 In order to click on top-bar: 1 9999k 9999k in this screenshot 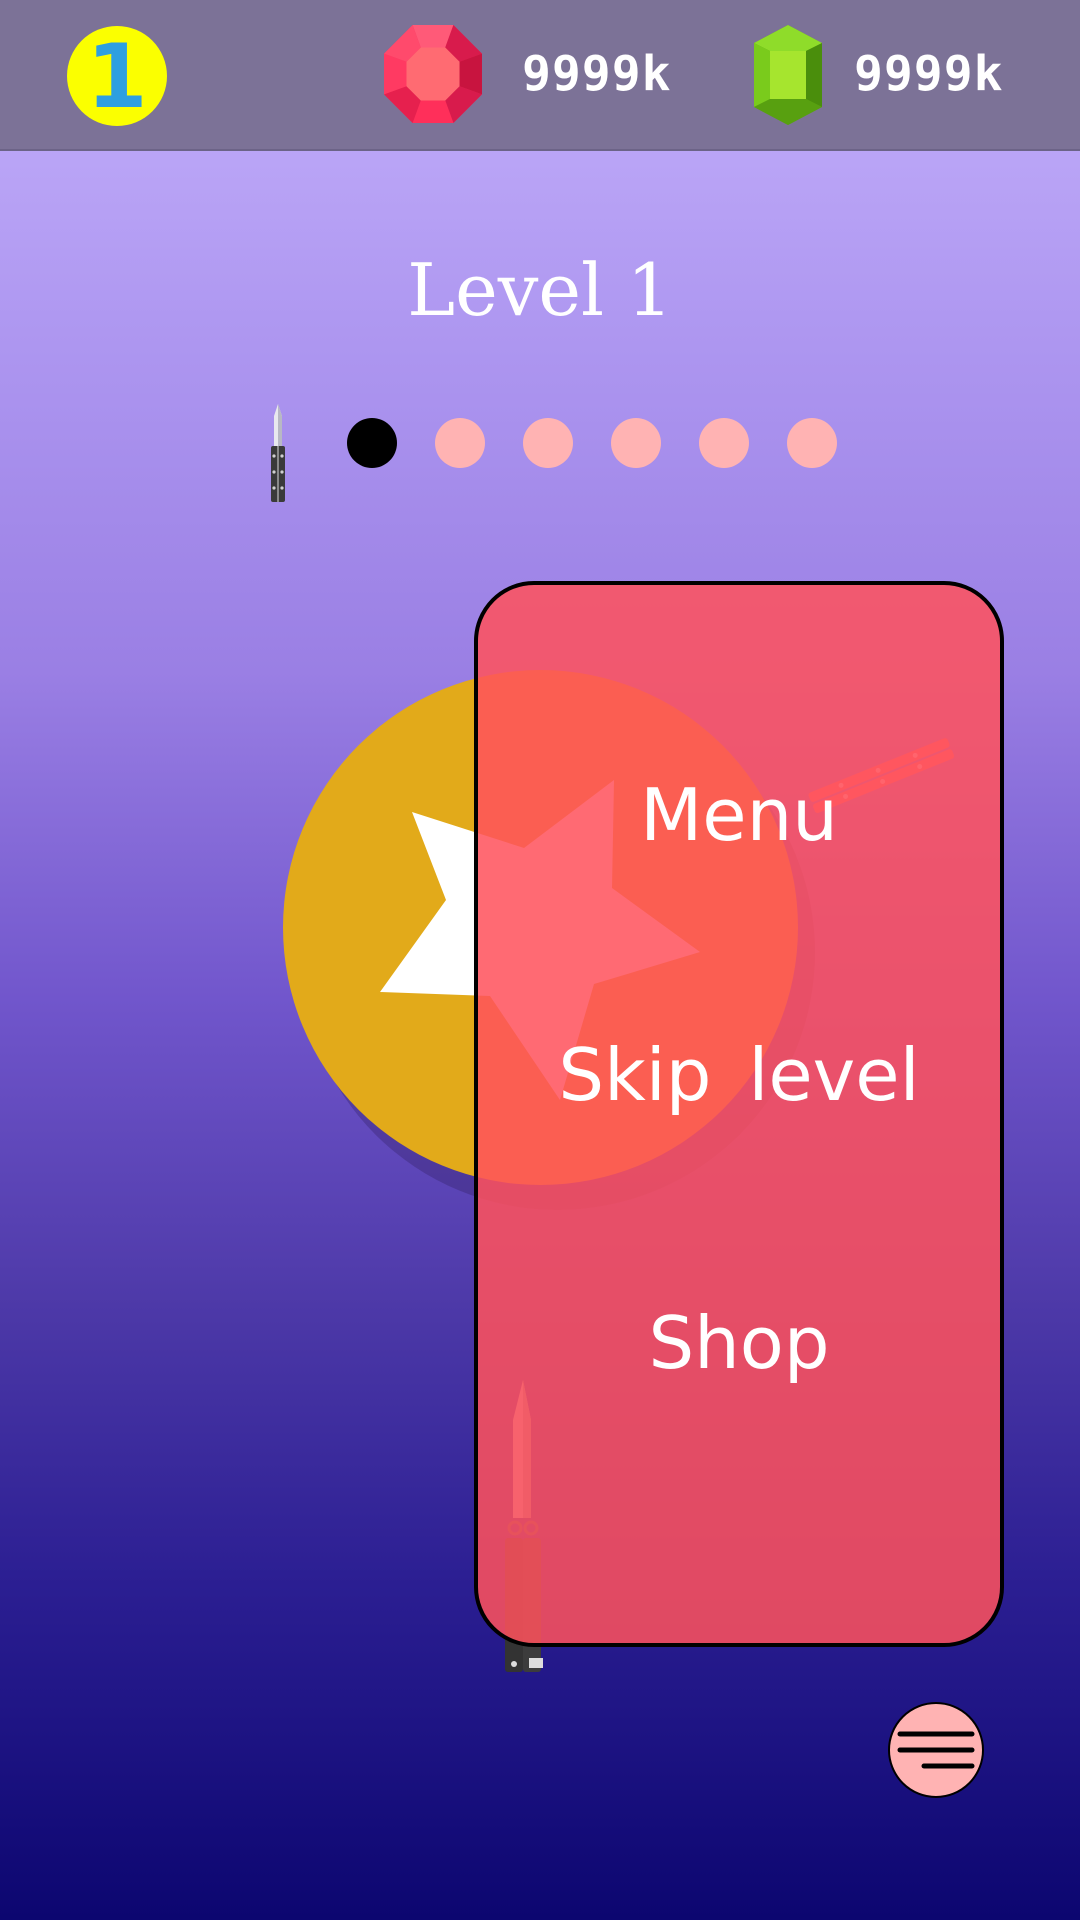, I will do `click(540, 75)`.